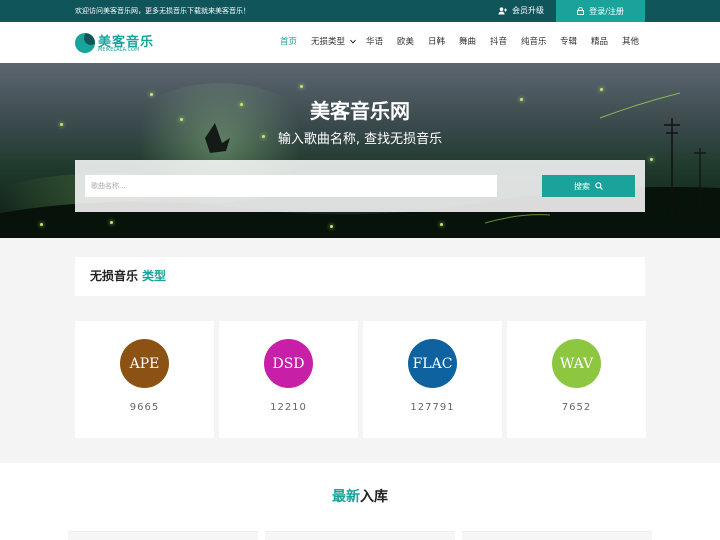  What do you see at coordinates (502, 11) in the screenshot?
I see `user-plus-icon` at bounding box center [502, 11].